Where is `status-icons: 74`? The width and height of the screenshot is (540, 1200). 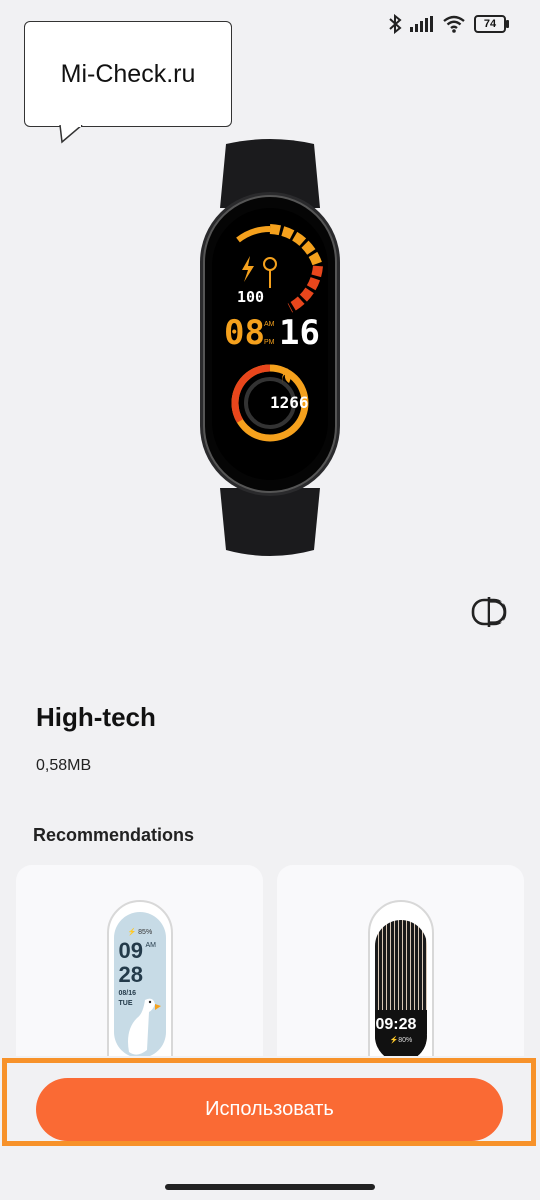
status-icons: 74 is located at coordinates (448, 24).